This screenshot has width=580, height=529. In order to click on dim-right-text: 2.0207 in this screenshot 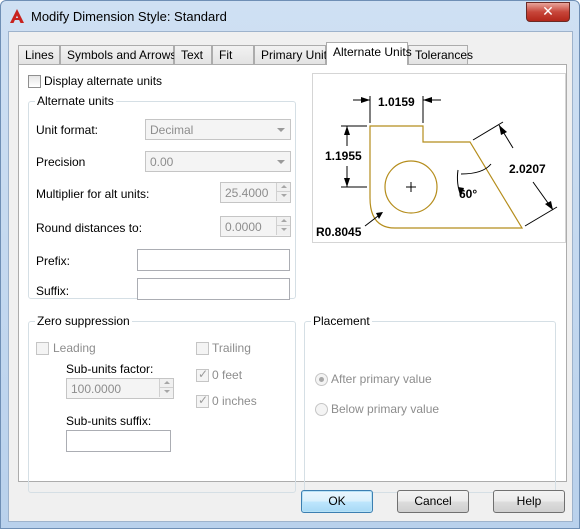, I will do `click(527, 169)`.